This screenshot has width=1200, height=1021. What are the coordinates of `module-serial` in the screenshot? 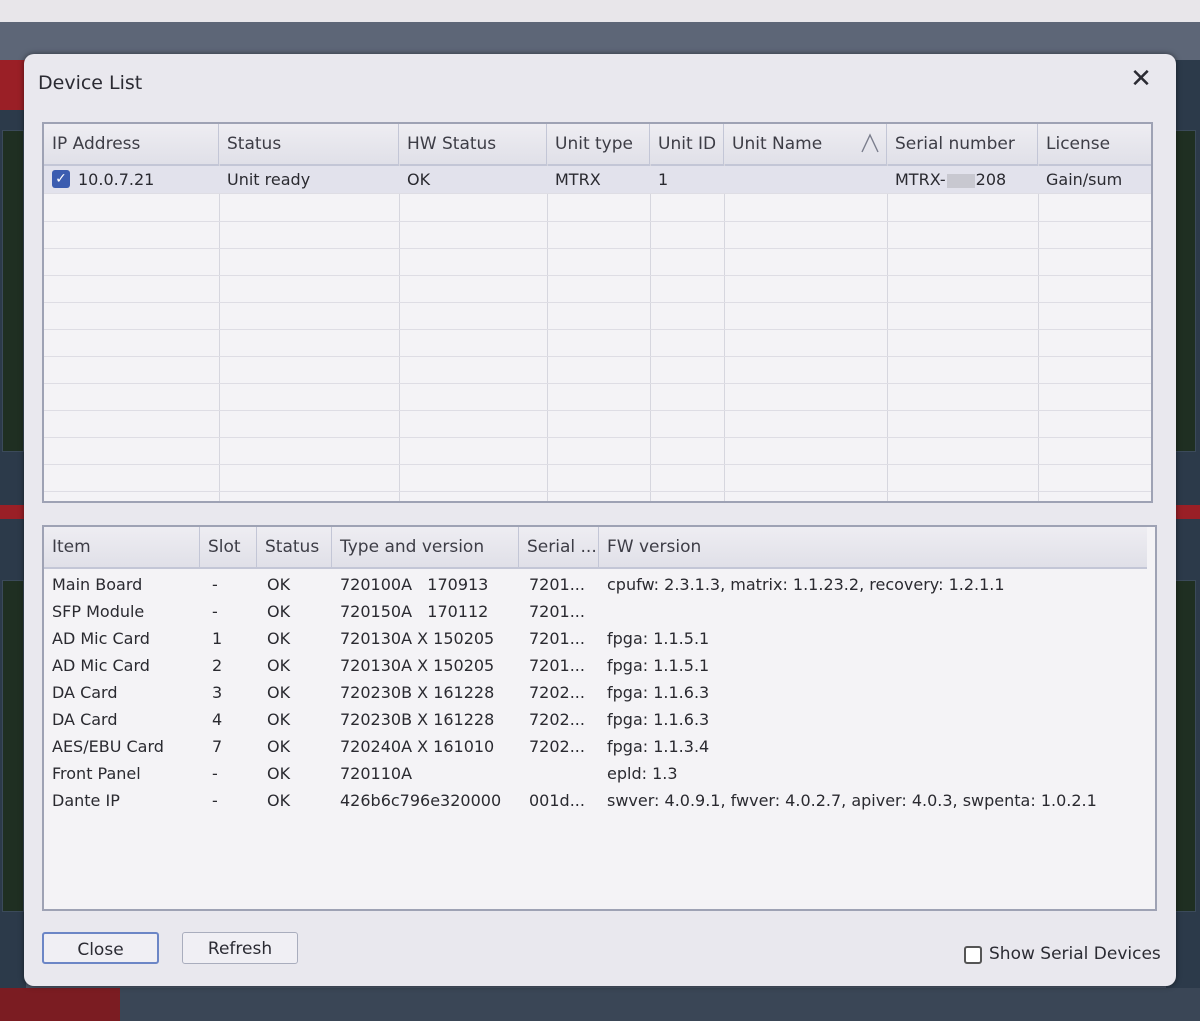 It's located at (559, 773).